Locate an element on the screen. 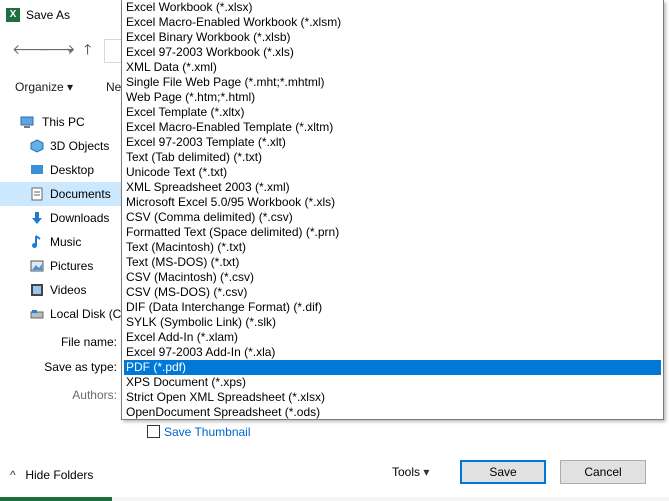  chevron-up-icon: ^ is located at coordinates (13, 475).